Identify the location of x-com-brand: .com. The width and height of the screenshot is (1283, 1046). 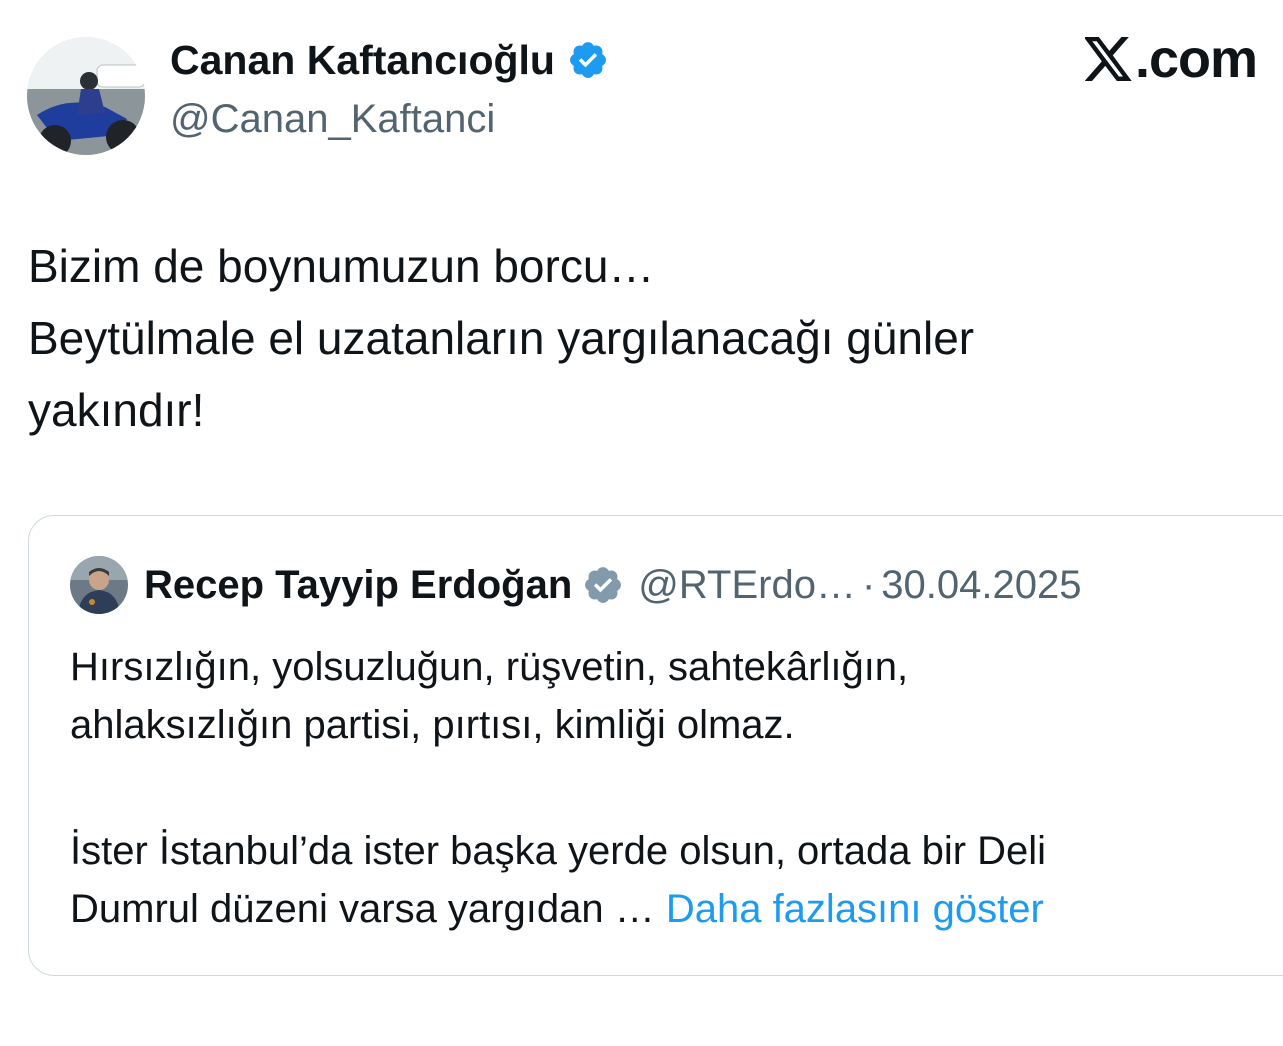
(1171, 59).